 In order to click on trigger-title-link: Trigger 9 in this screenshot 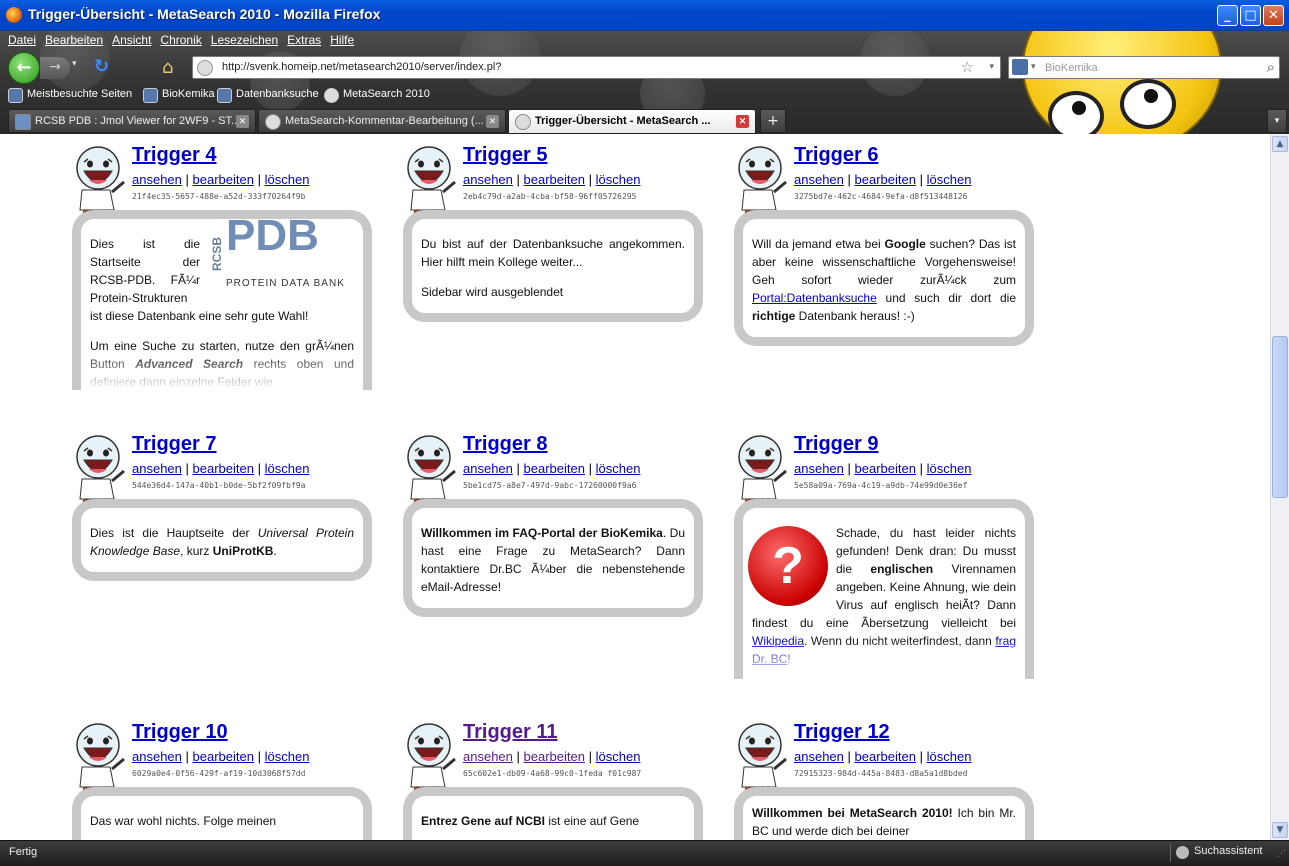, I will do `click(836, 444)`.